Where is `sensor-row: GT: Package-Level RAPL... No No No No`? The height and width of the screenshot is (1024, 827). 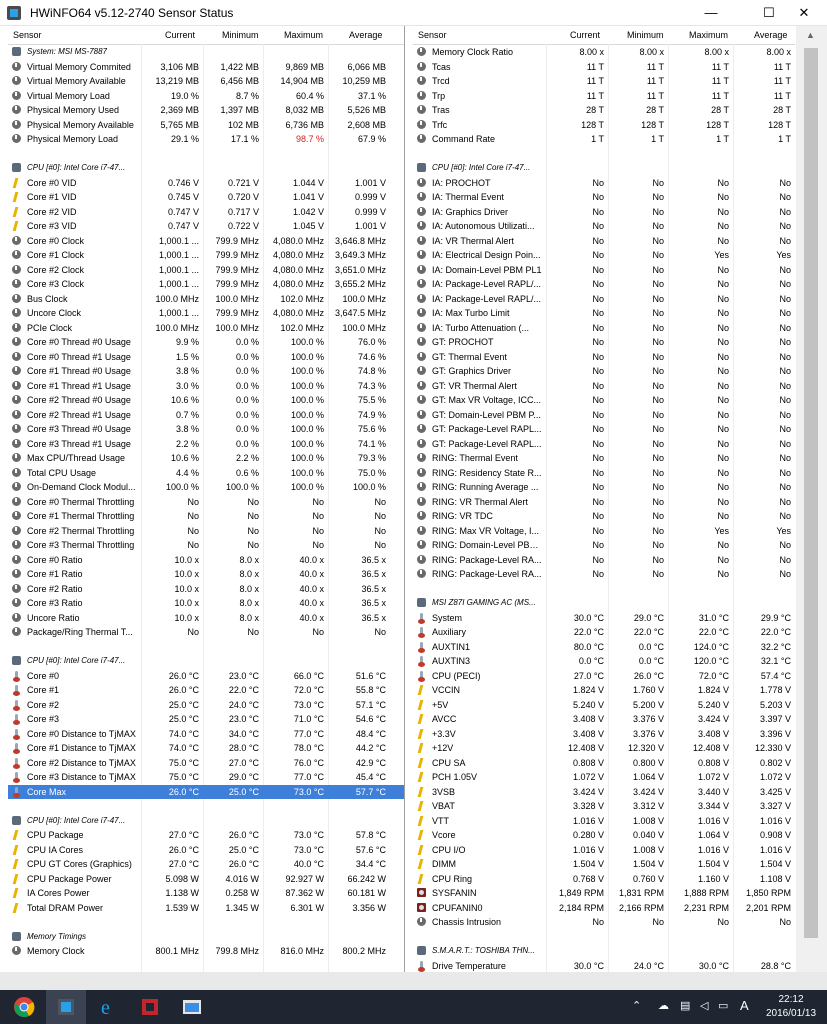
sensor-row: GT: Package-Level RAPL... No No No No is located at coordinates (604, 429).